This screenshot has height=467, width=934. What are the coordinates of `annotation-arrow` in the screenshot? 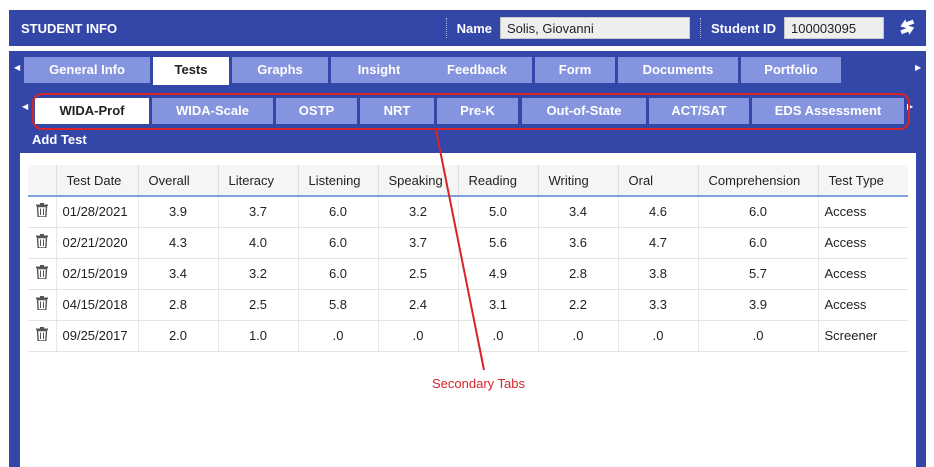 It's located at (460, 250).